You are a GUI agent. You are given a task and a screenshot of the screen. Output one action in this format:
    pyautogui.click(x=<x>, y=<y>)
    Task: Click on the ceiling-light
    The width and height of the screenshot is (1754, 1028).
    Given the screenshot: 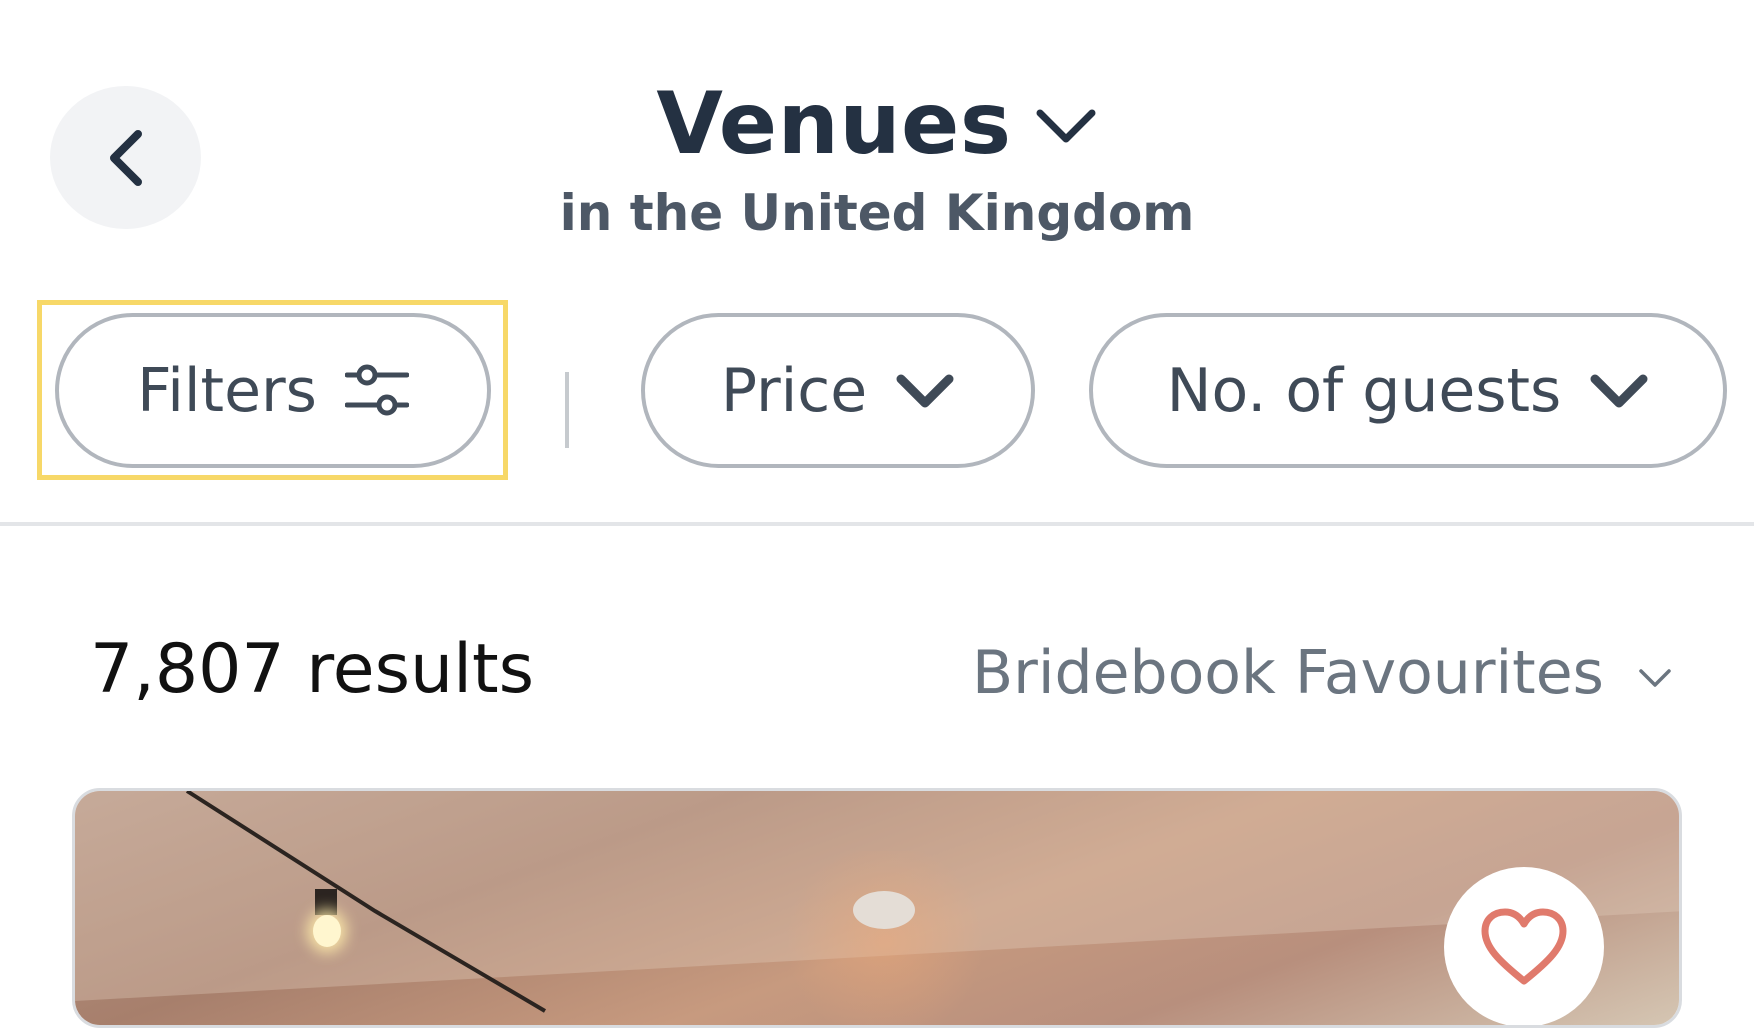 What is the action you would take?
    pyautogui.click(x=884, y=910)
    